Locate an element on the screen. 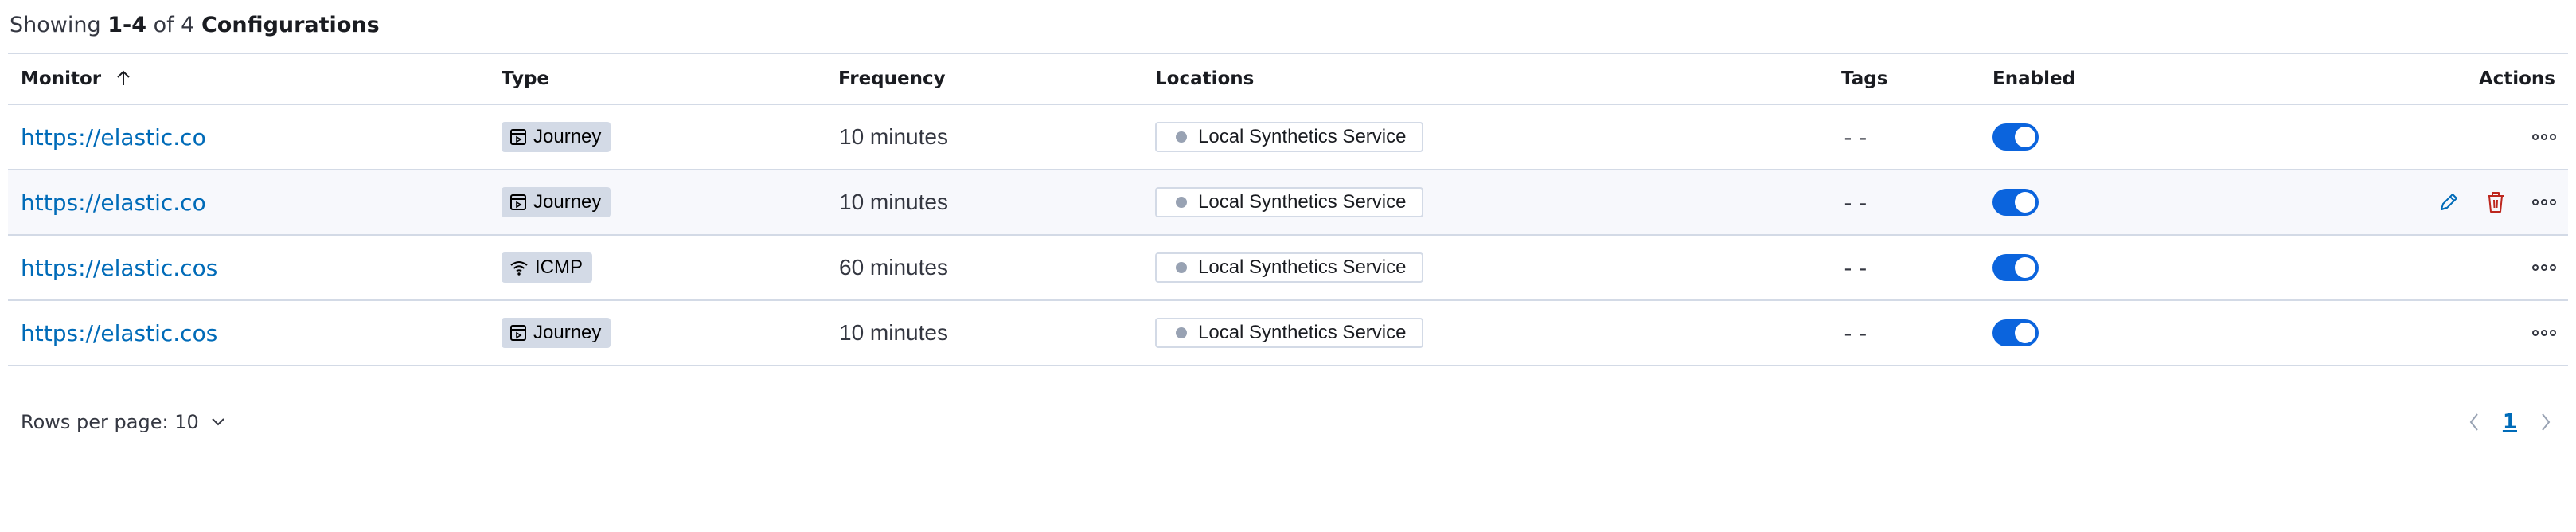 This screenshot has height=532, width=2576. rows-per-page-label: Rows per page: 10 is located at coordinates (110, 422).